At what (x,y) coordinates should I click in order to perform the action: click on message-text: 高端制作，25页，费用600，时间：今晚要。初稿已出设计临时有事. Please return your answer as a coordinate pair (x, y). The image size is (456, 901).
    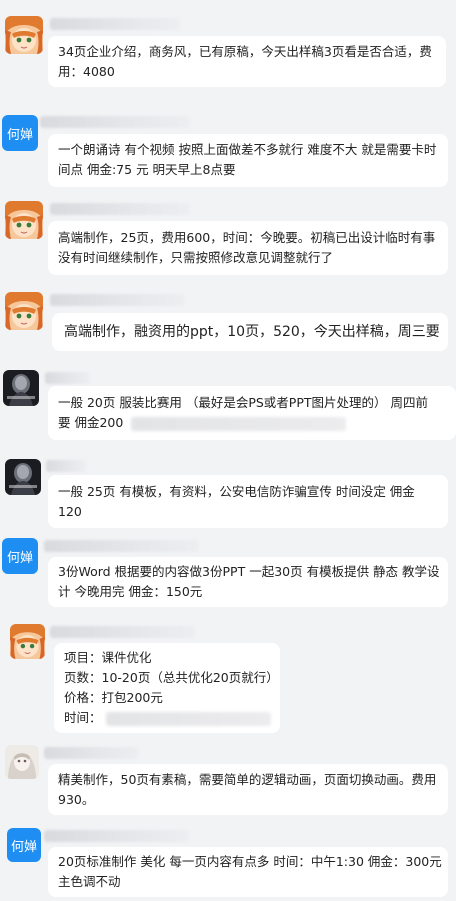
    Looking at the image, I should click on (247, 237).